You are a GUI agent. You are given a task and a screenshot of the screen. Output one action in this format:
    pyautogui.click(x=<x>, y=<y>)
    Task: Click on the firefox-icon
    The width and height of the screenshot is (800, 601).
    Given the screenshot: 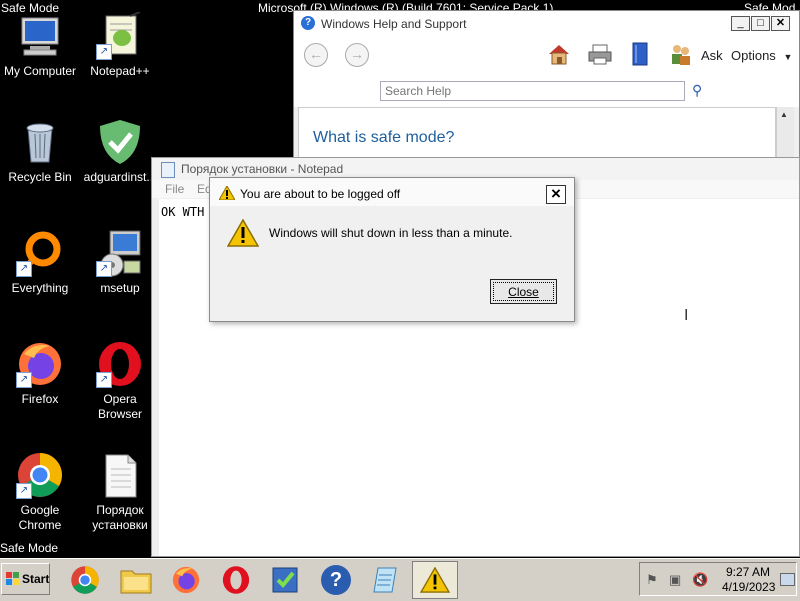 What is the action you would take?
    pyautogui.click(x=186, y=581)
    